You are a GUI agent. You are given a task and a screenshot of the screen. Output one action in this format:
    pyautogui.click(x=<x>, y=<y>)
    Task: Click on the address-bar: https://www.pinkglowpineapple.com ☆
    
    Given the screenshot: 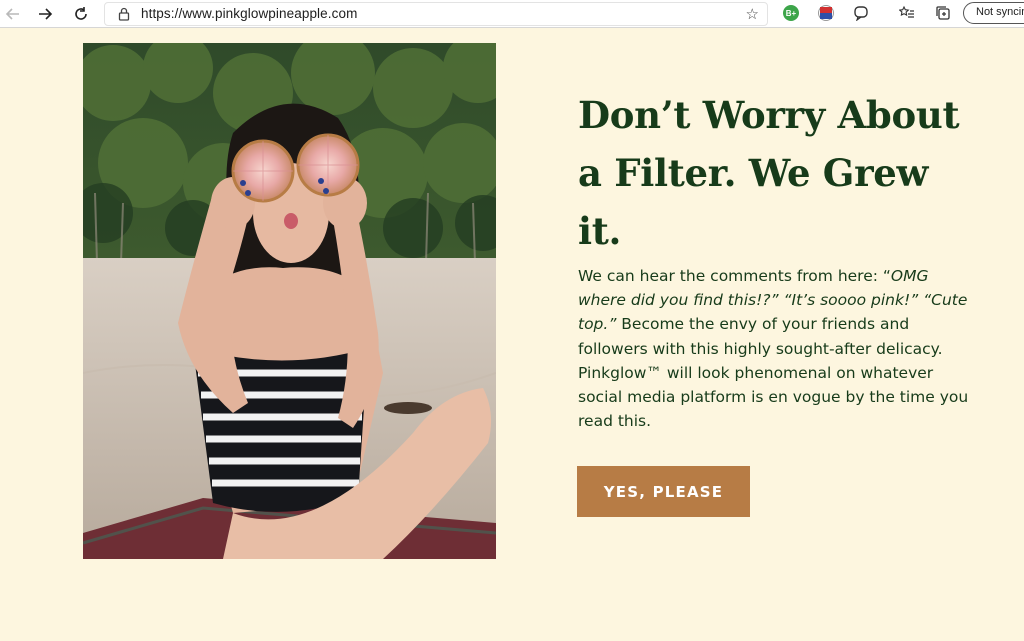 What is the action you would take?
    pyautogui.click(x=436, y=14)
    